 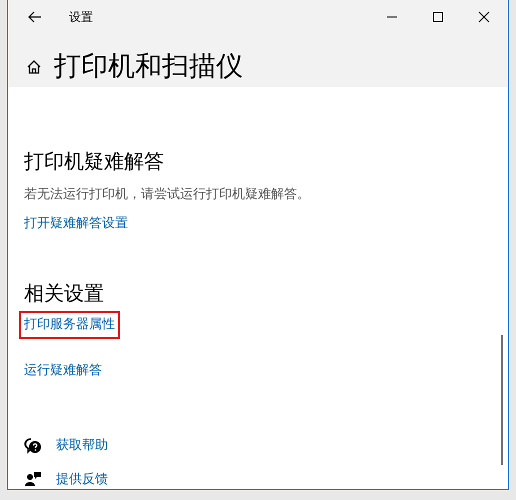 I want to click on maximize-icon, so click(x=438, y=16).